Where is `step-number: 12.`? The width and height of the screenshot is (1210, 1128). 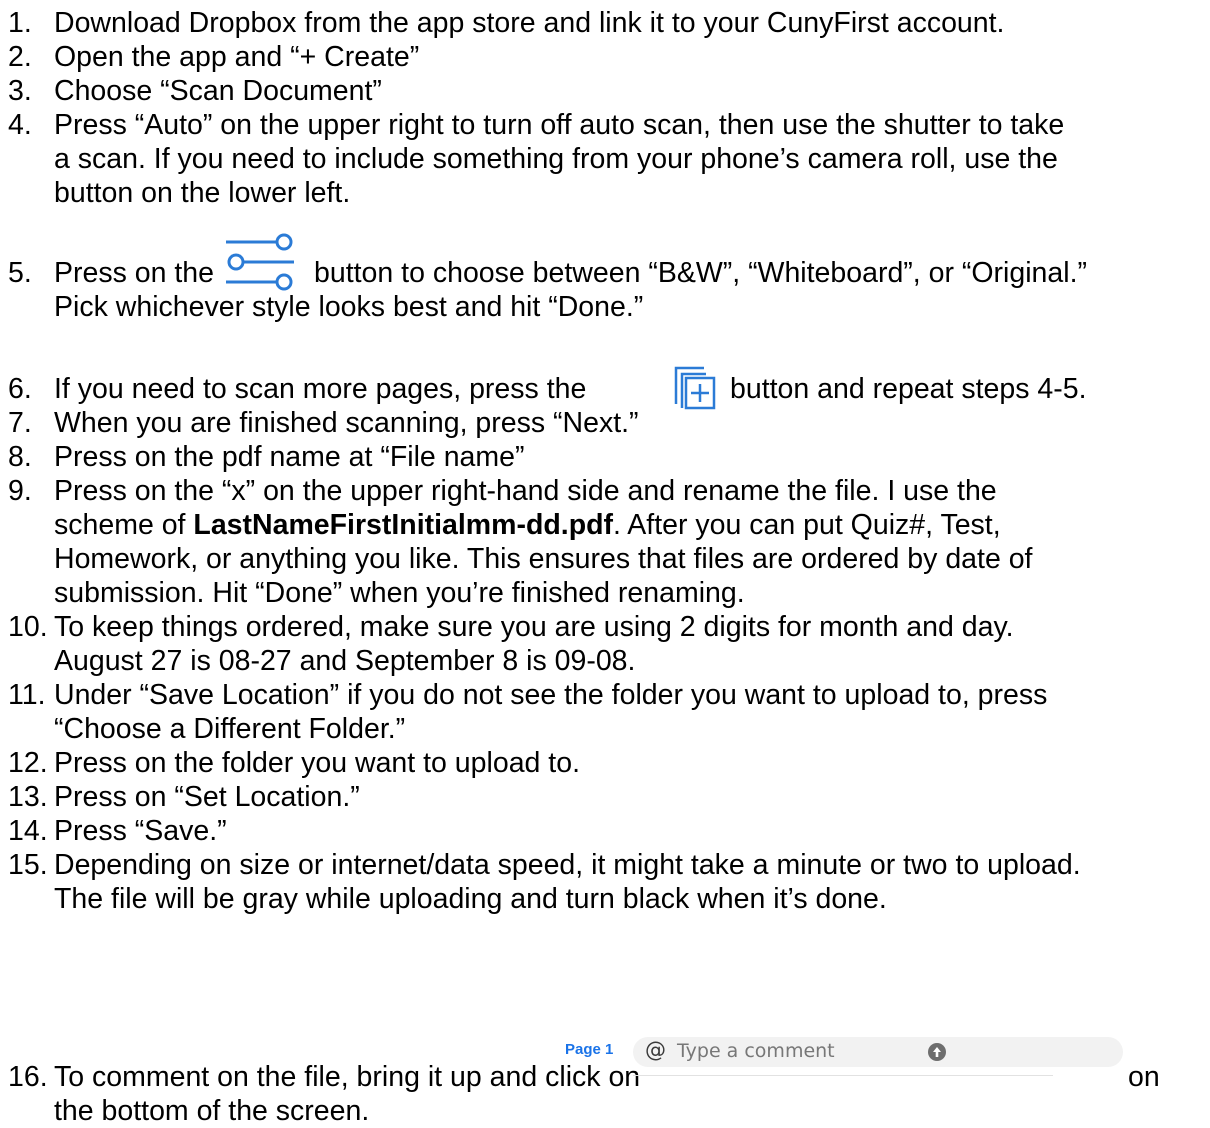 step-number: 12. is located at coordinates (28, 763).